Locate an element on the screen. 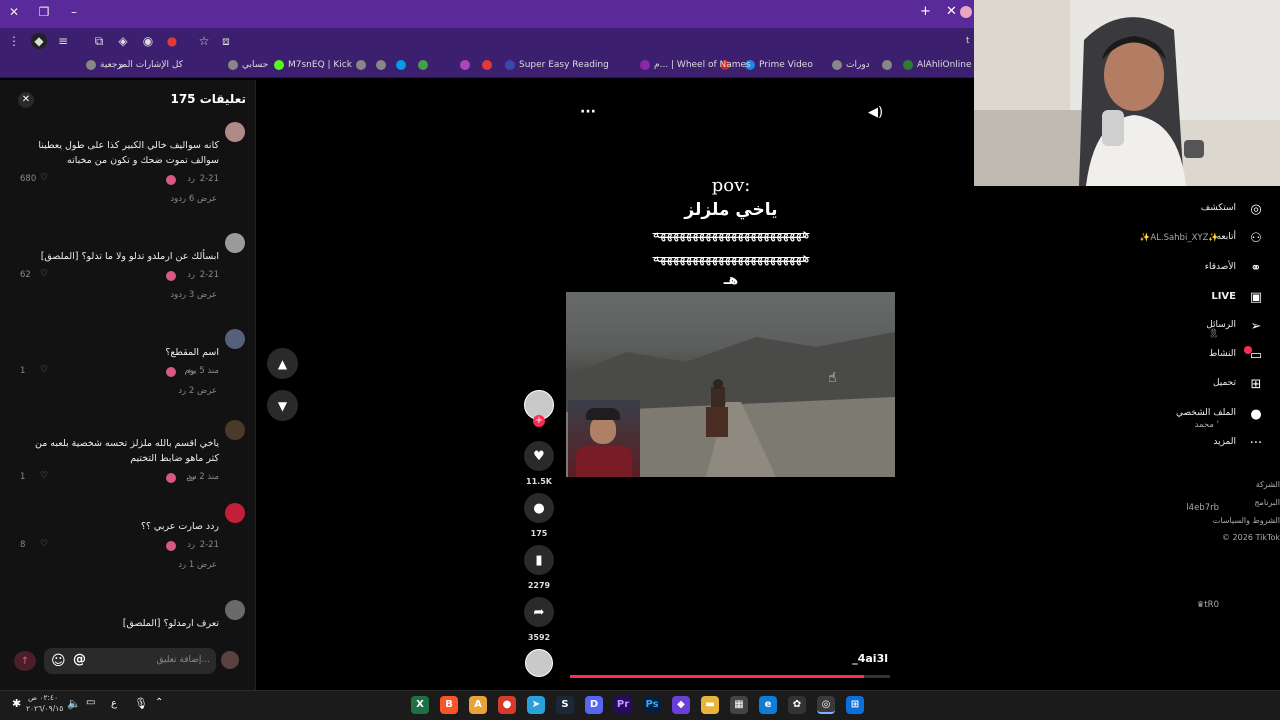 The image size is (1280, 720). video-frame is located at coordinates (730, 384).